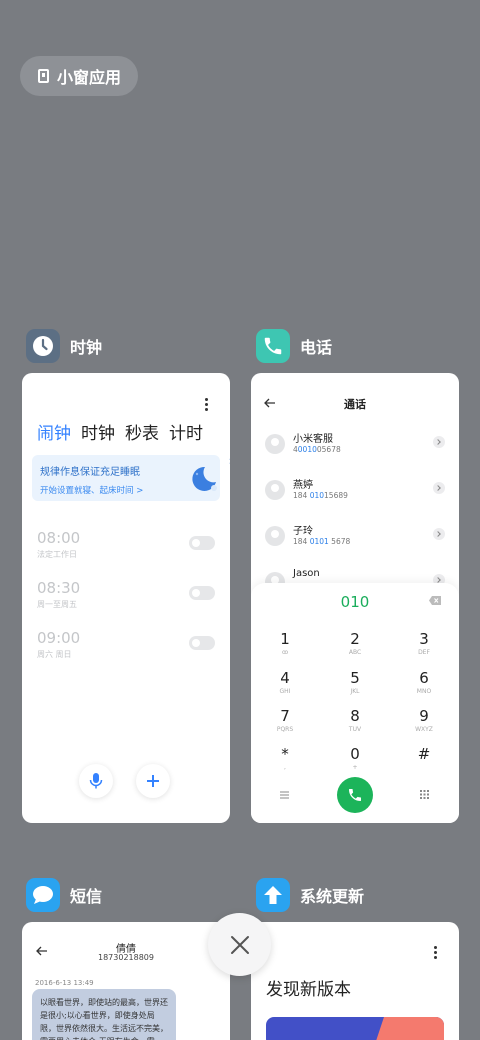 This screenshot has width=480, height=1040. What do you see at coordinates (320, 495) in the screenshot?
I see `contact-number: 184 01015689` at bounding box center [320, 495].